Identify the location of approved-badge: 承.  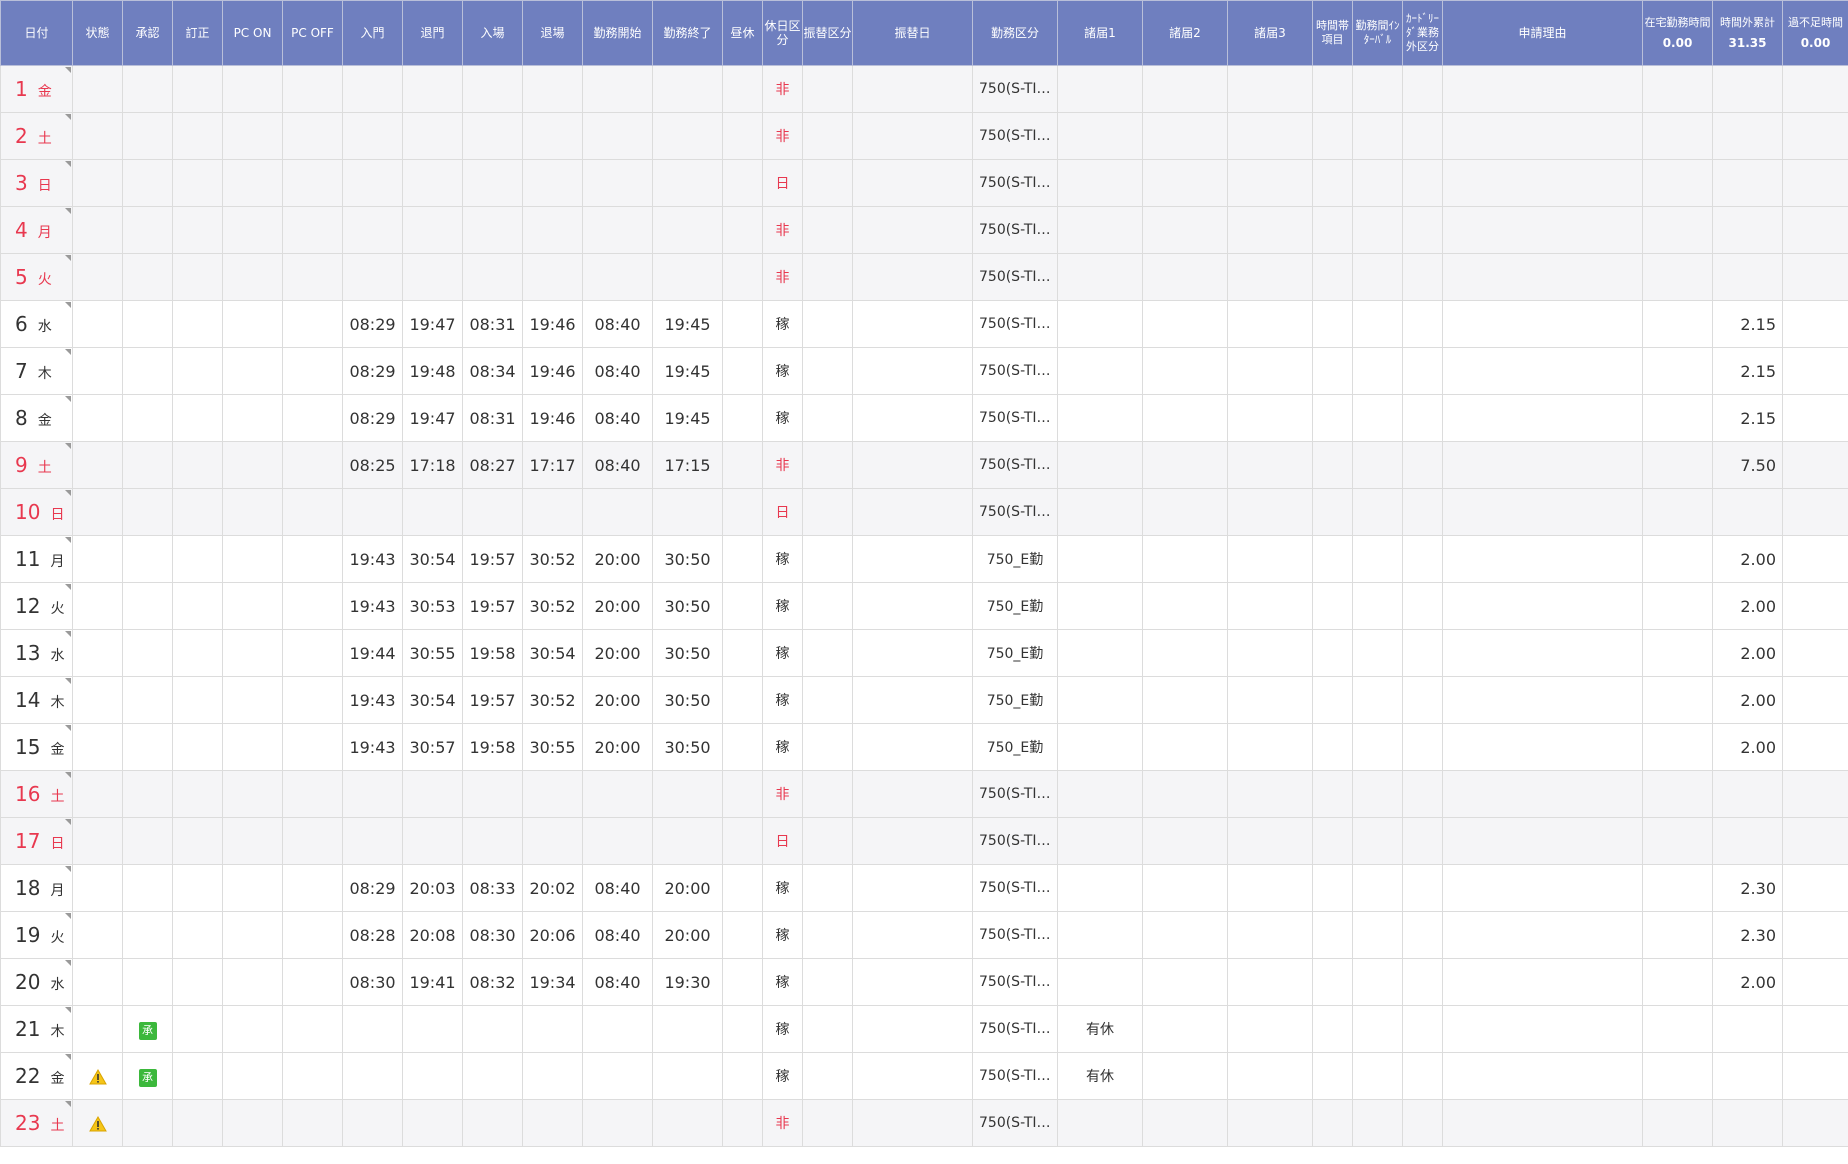
(147, 1030).